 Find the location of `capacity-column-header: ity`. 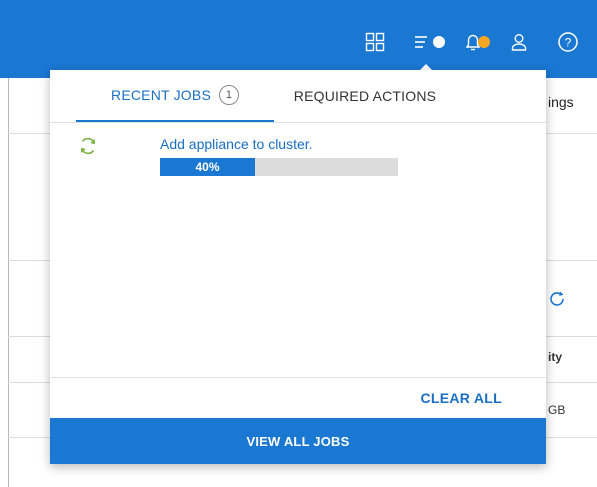

capacity-column-header: ity is located at coordinates (555, 357).